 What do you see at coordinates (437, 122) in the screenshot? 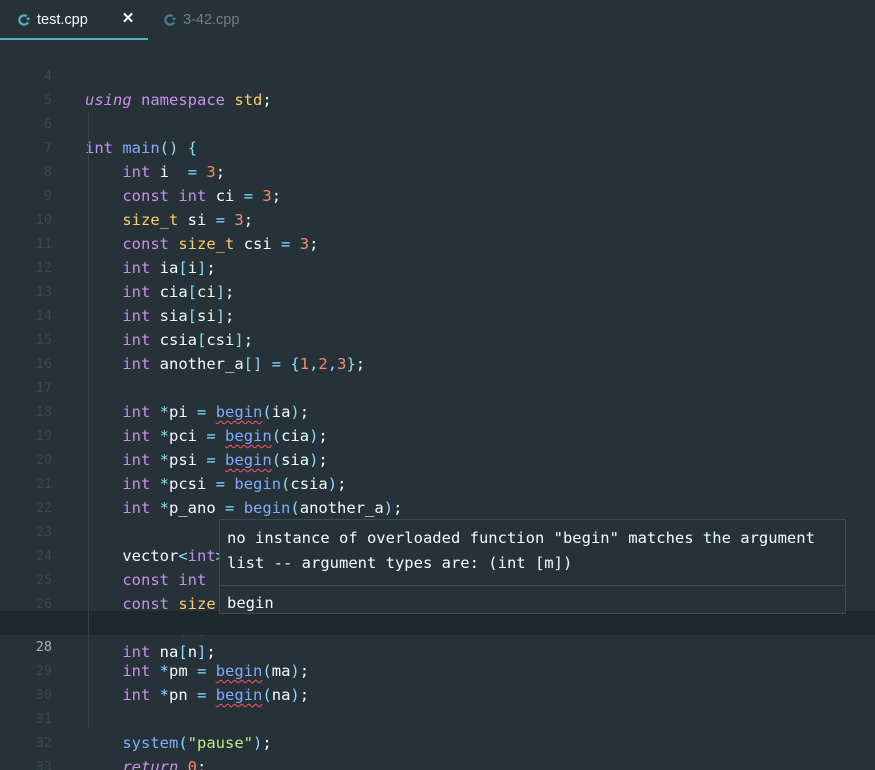
I see `code-line: 6 int main() {` at bounding box center [437, 122].